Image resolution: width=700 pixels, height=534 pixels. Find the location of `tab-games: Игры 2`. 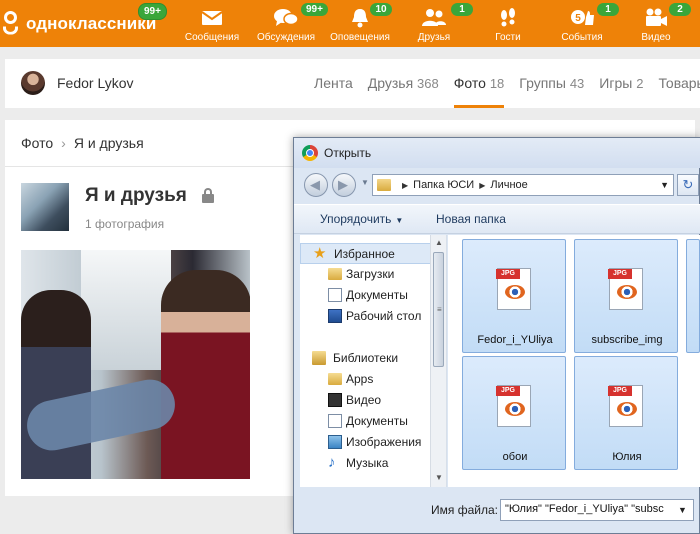

tab-games: Игры 2 is located at coordinates (621, 83).